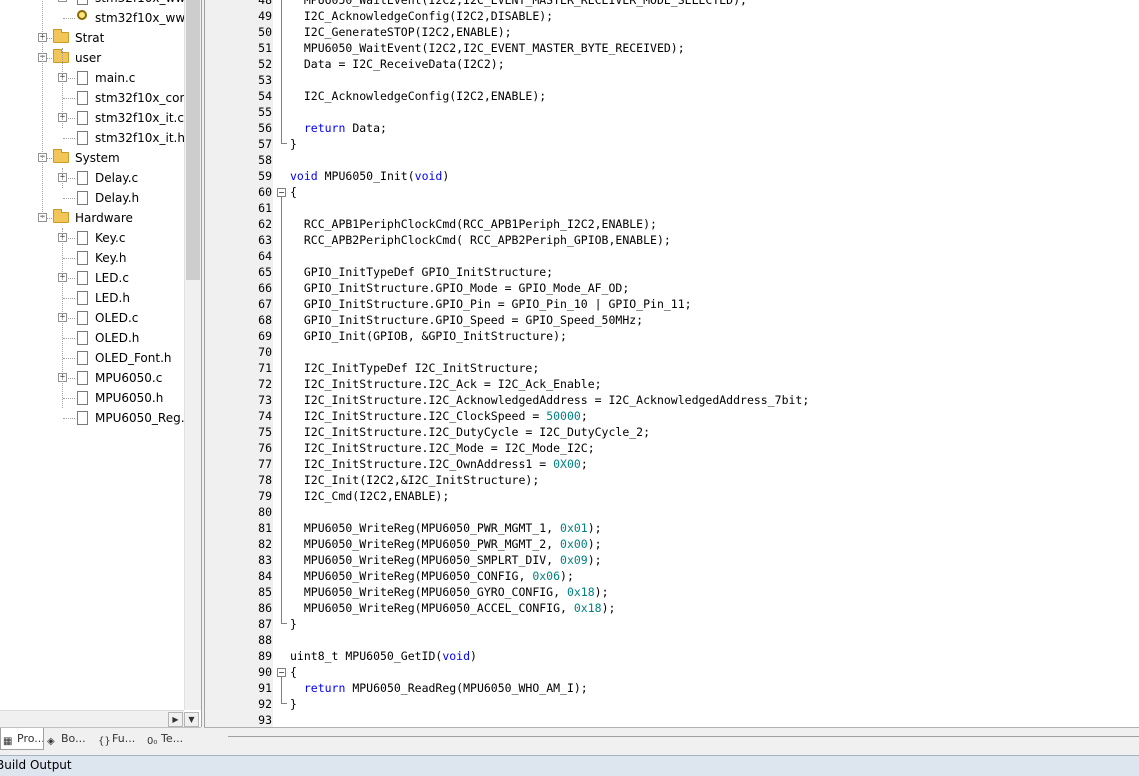 This screenshot has width=1139, height=776. What do you see at coordinates (92, 298) in the screenshot?
I see `tree-item: LED.h` at bounding box center [92, 298].